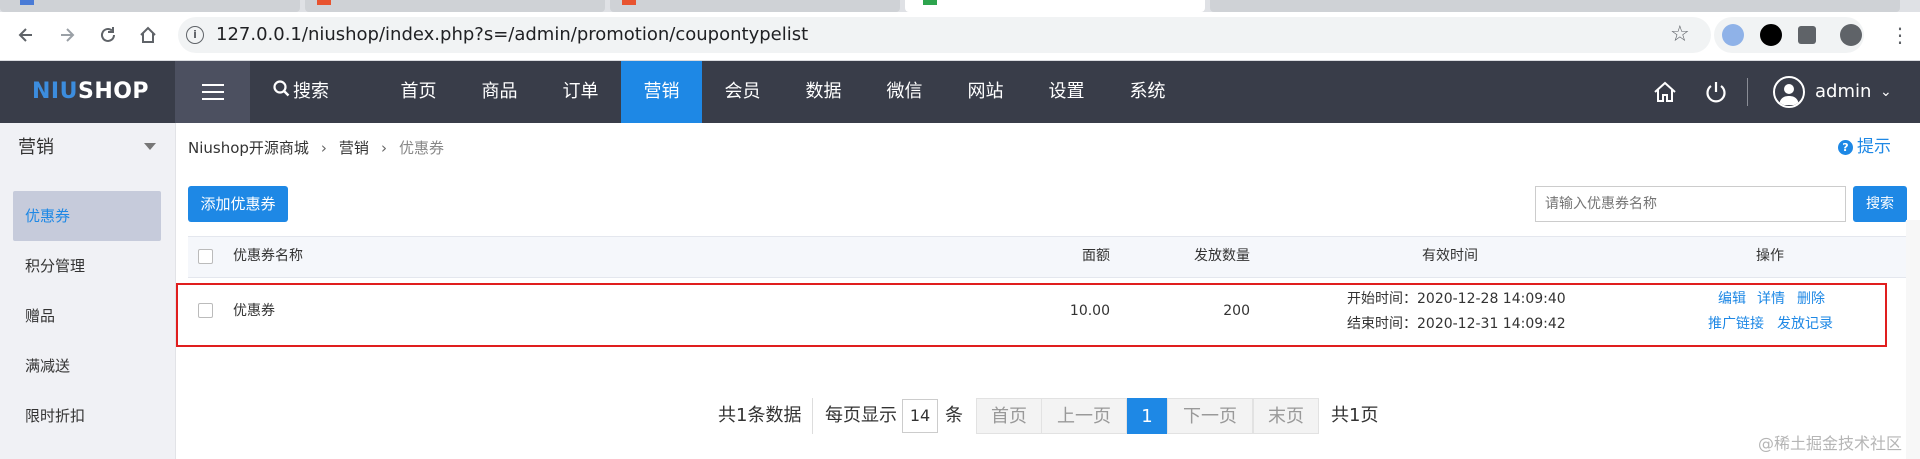 The width and height of the screenshot is (1920, 459). What do you see at coordinates (812, 416) in the screenshot?
I see `pagination-divider` at bounding box center [812, 416].